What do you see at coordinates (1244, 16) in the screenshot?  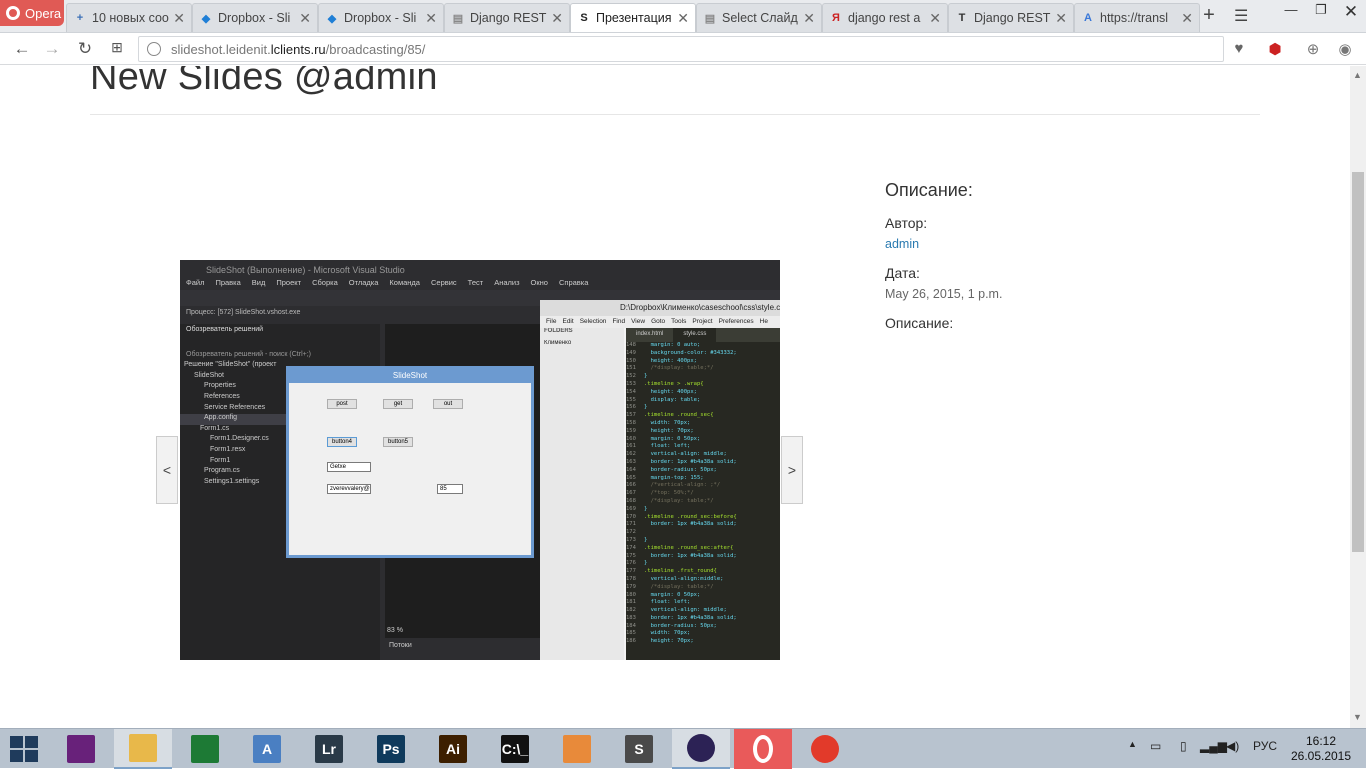 I see `tab-menu-icon: ☰` at bounding box center [1244, 16].